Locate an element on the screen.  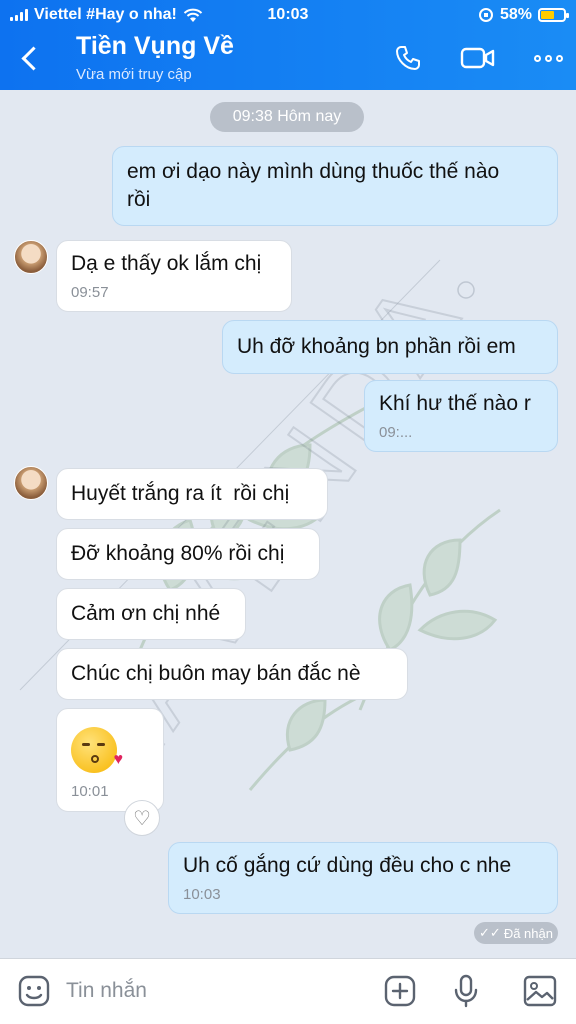
message-bubble-in: Huyết trắng ra ít rồi chị is located at coordinates (192, 494).